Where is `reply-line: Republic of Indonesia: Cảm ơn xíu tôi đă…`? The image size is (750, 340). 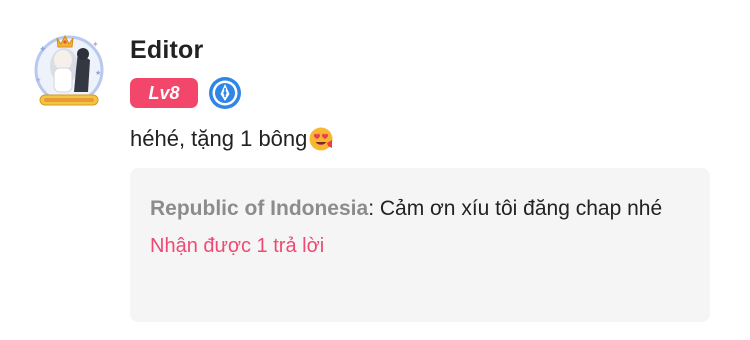
reply-line: Republic of Indonesia: Cảm ơn xíu tôi đă… is located at coordinates (420, 208).